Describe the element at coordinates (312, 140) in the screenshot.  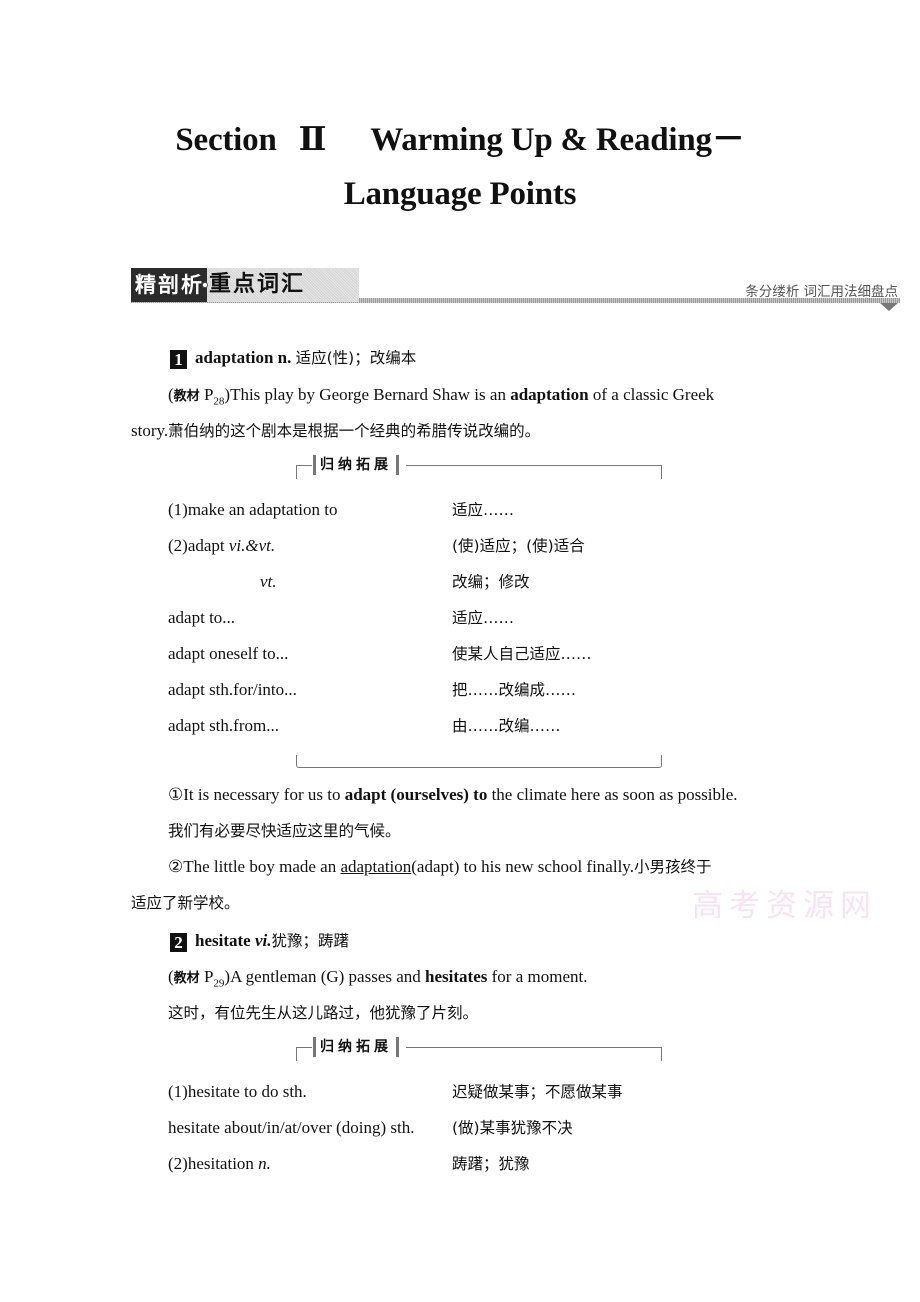
I see `section-numeral: Ⅱ` at that location.